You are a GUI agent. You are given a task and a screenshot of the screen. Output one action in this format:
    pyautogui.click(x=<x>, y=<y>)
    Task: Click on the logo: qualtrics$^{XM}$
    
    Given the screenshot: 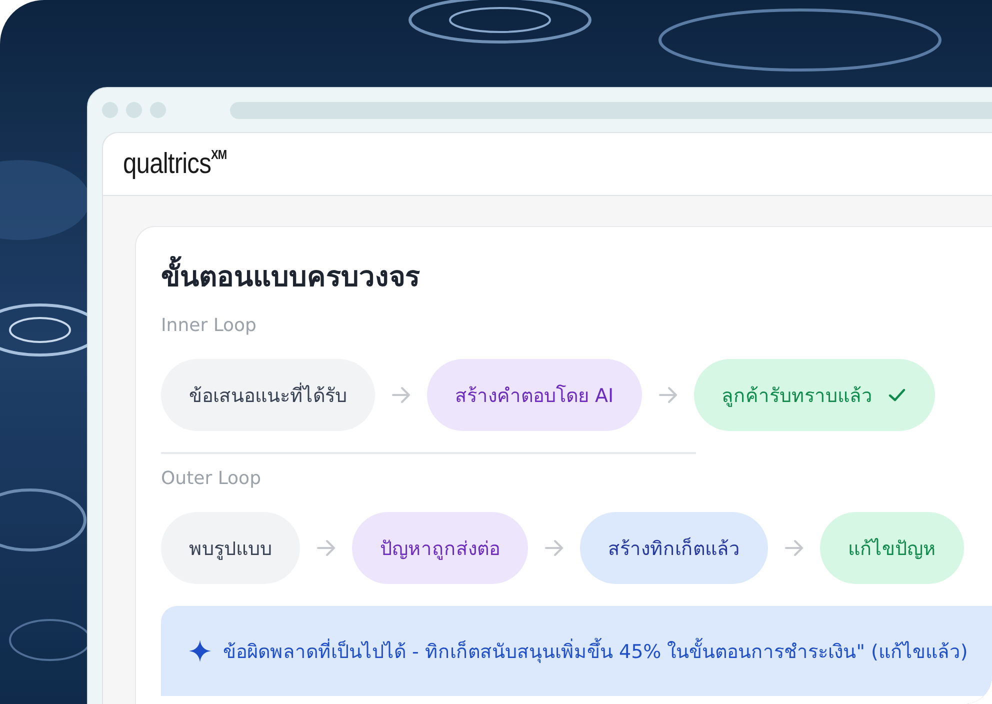 What is the action you would take?
    pyautogui.click(x=175, y=164)
    